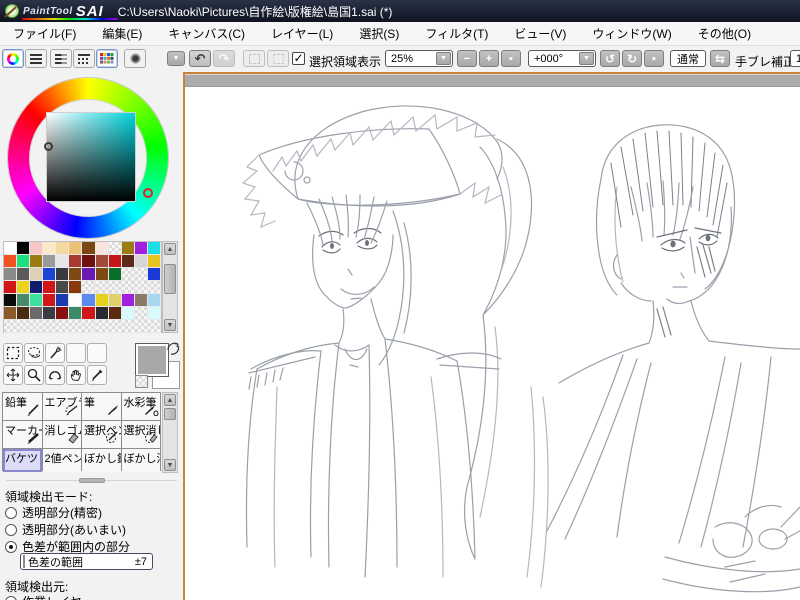 Image resolution: width=800 pixels, height=600 pixels. I want to click on swap-colors-mini, so click(141, 381).